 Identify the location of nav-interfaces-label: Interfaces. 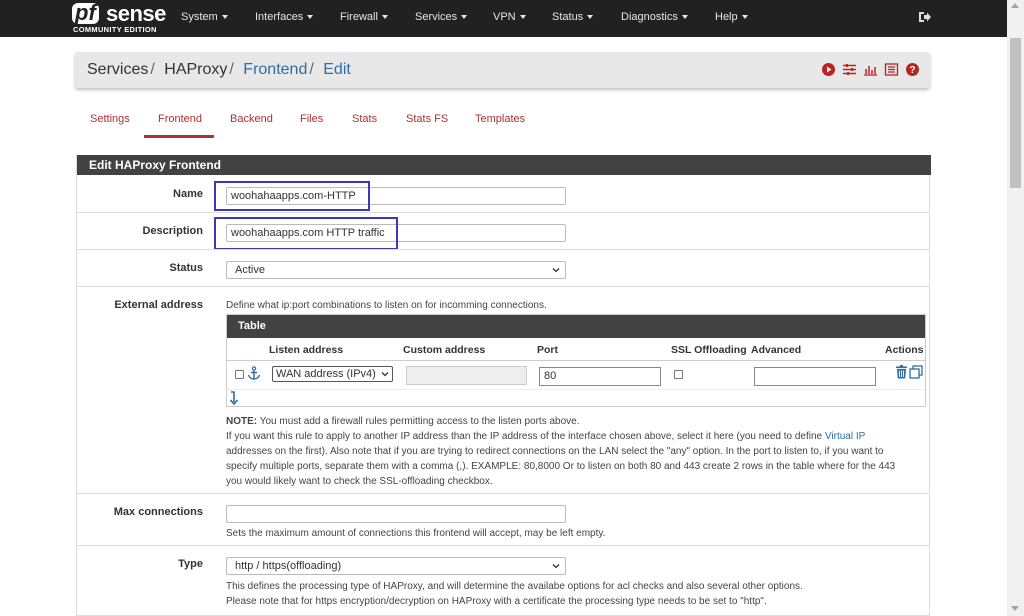
(279, 17).